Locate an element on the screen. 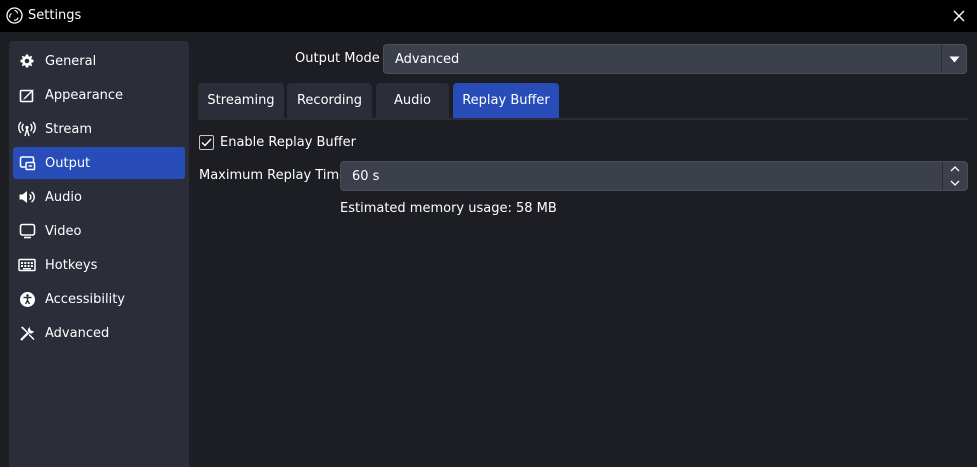 The width and height of the screenshot is (977, 467). sidebar-item-advanced: Advanced is located at coordinates (99, 333).